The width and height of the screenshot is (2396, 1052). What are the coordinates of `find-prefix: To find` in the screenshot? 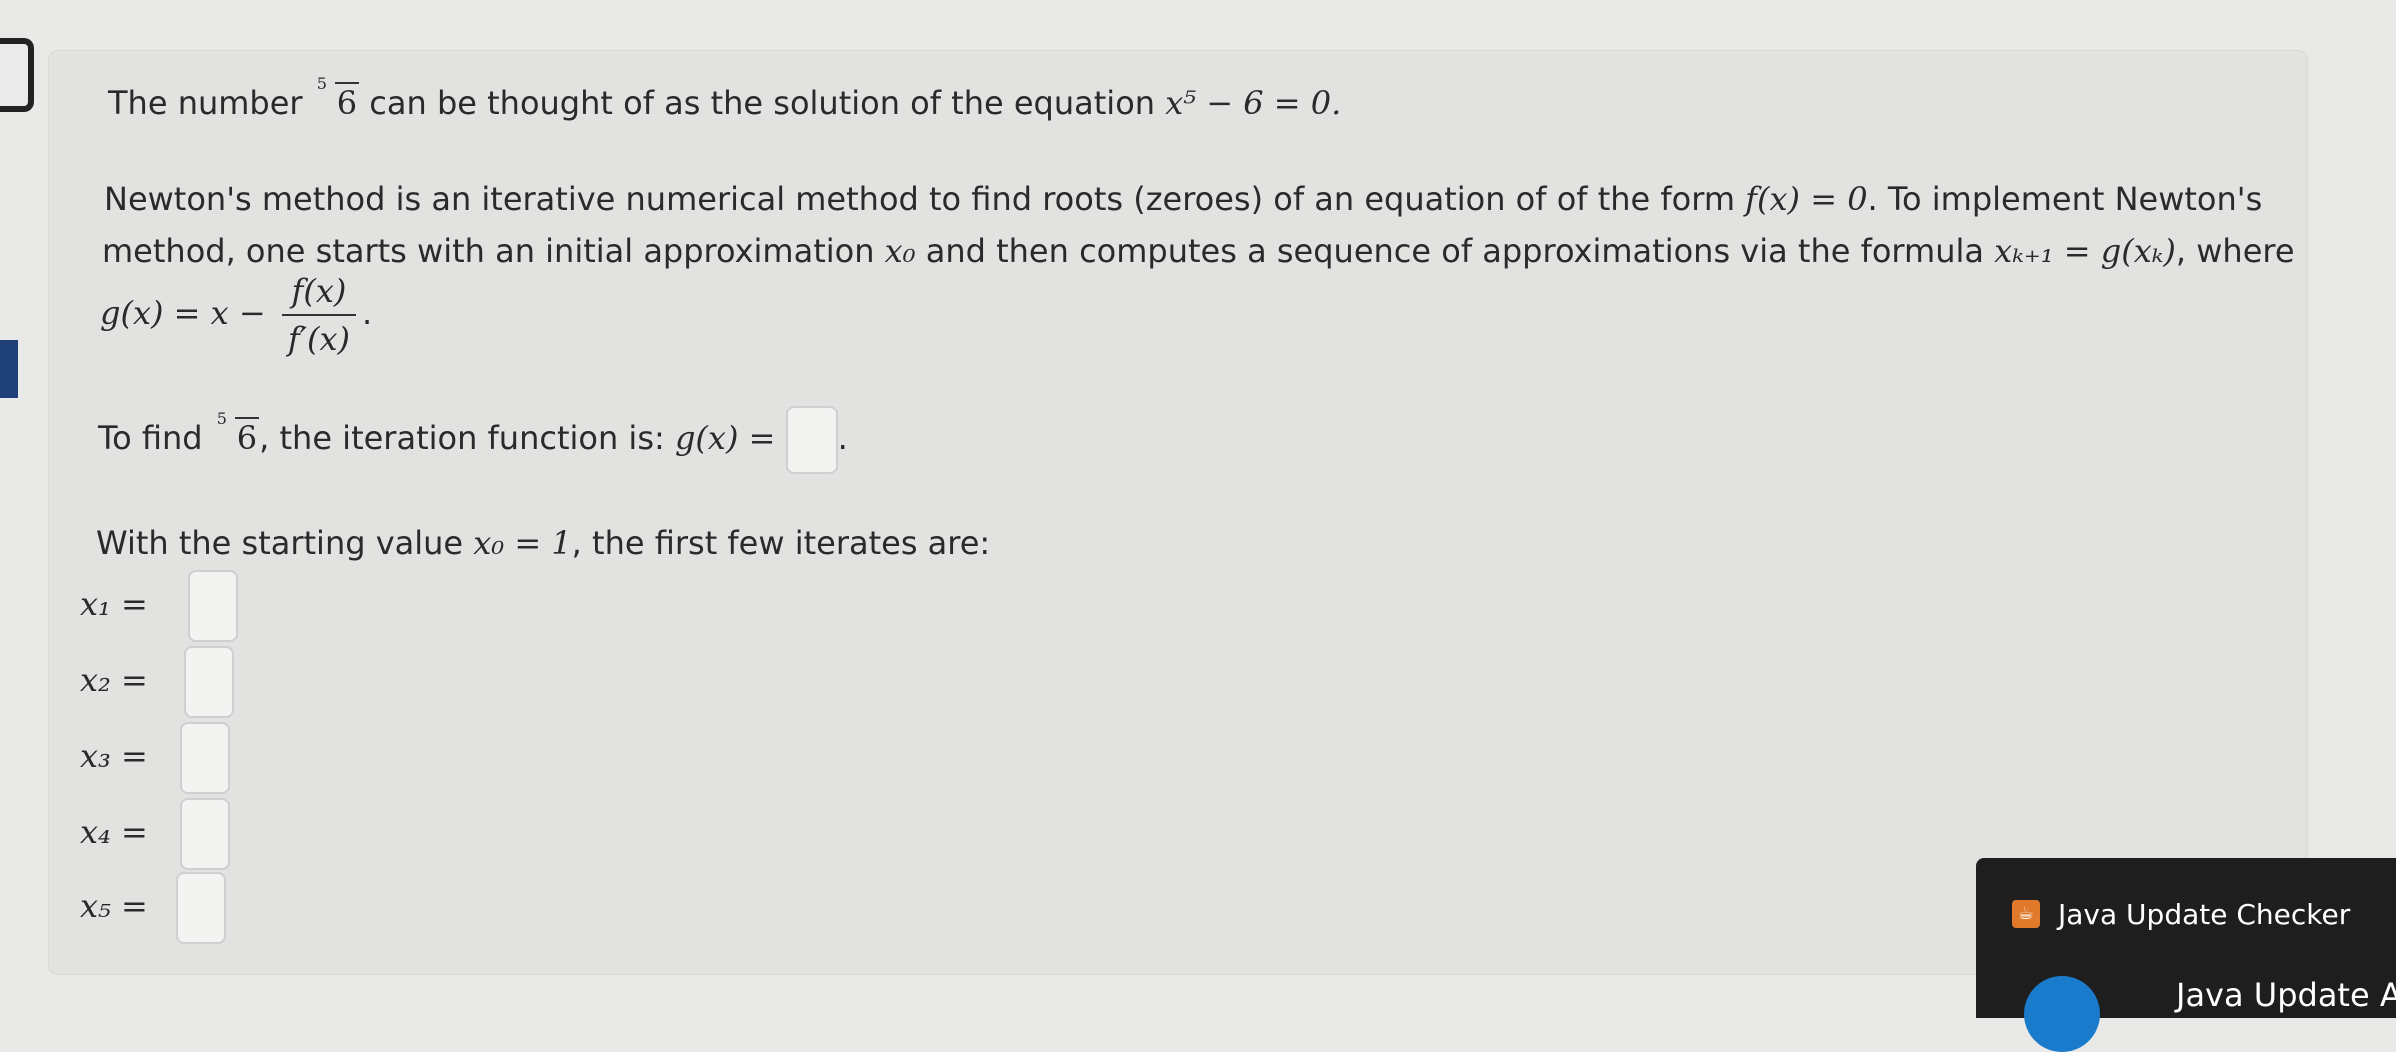 It's located at (150, 438).